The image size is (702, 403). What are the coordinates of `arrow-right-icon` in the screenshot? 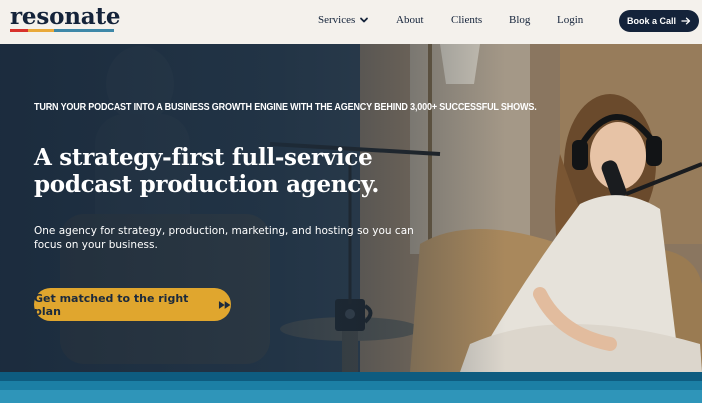 It's located at (686, 21).